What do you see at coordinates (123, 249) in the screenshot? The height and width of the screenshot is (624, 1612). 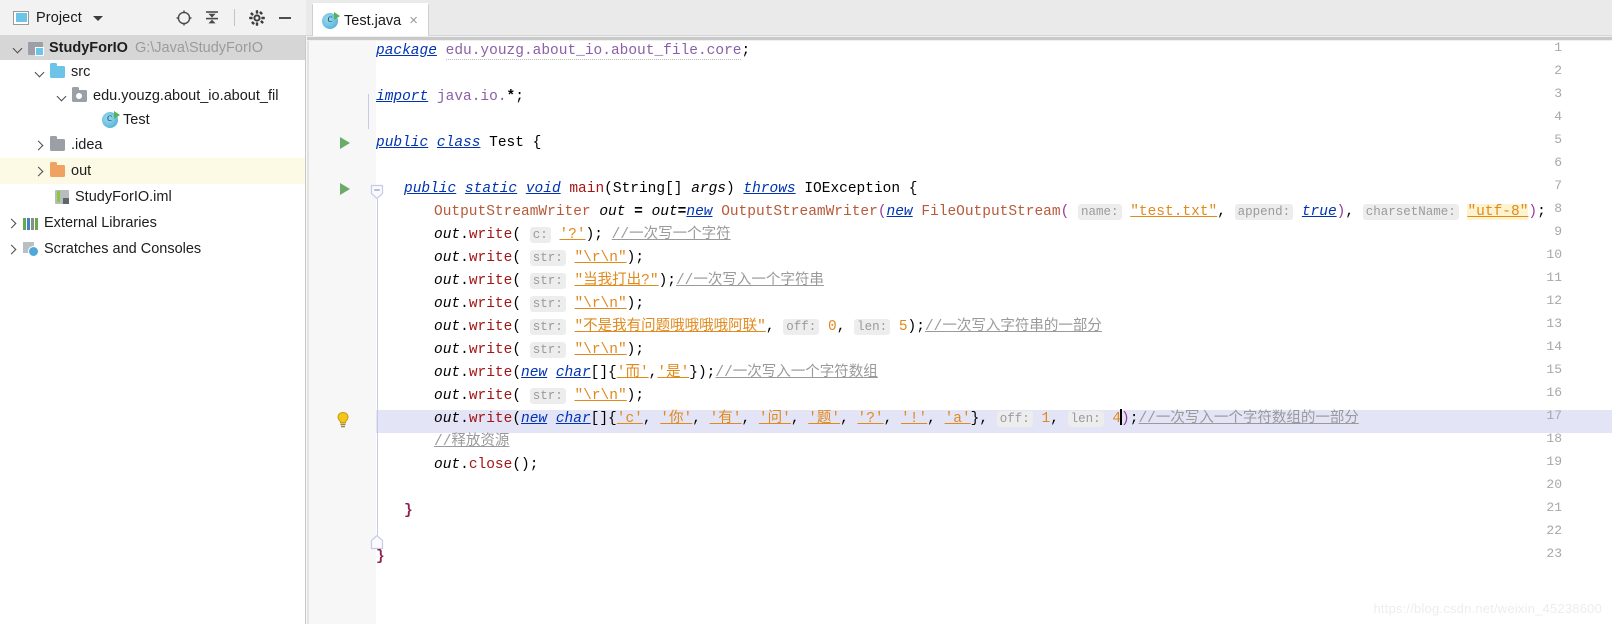 I see `tree-item-label: Scratches and Consoles` at bounding box center [123, 249].